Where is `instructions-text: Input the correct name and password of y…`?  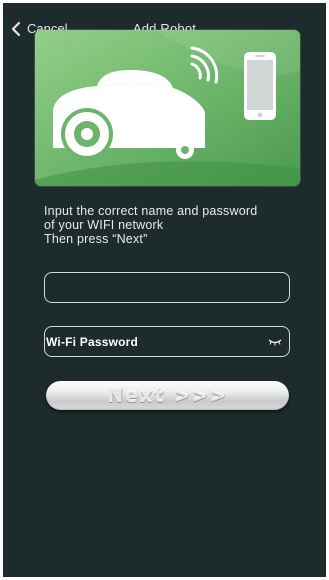 instructions-text: Input the correct name and password of y… is located at coordinates (174, 225).